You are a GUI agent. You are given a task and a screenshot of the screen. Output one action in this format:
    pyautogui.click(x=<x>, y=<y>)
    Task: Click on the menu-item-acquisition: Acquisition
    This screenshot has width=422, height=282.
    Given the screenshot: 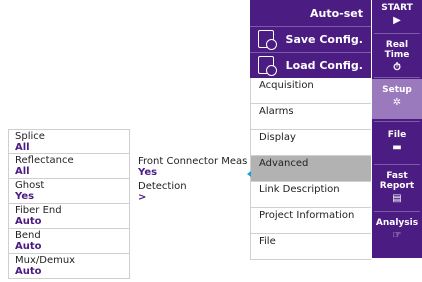 What is the action you would take?
    pyautogui.click(x=310, y=91)
    